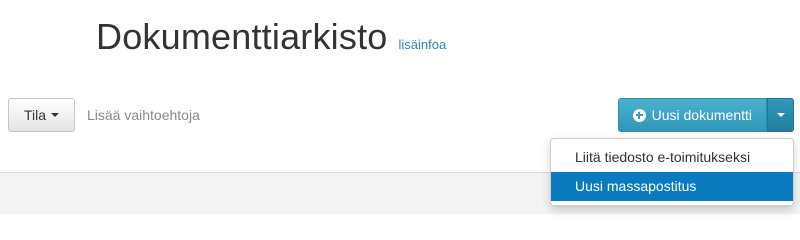 This screenshot has height=240, width=800. I want to click on status-filter-label: Tila, so click(35, 115).